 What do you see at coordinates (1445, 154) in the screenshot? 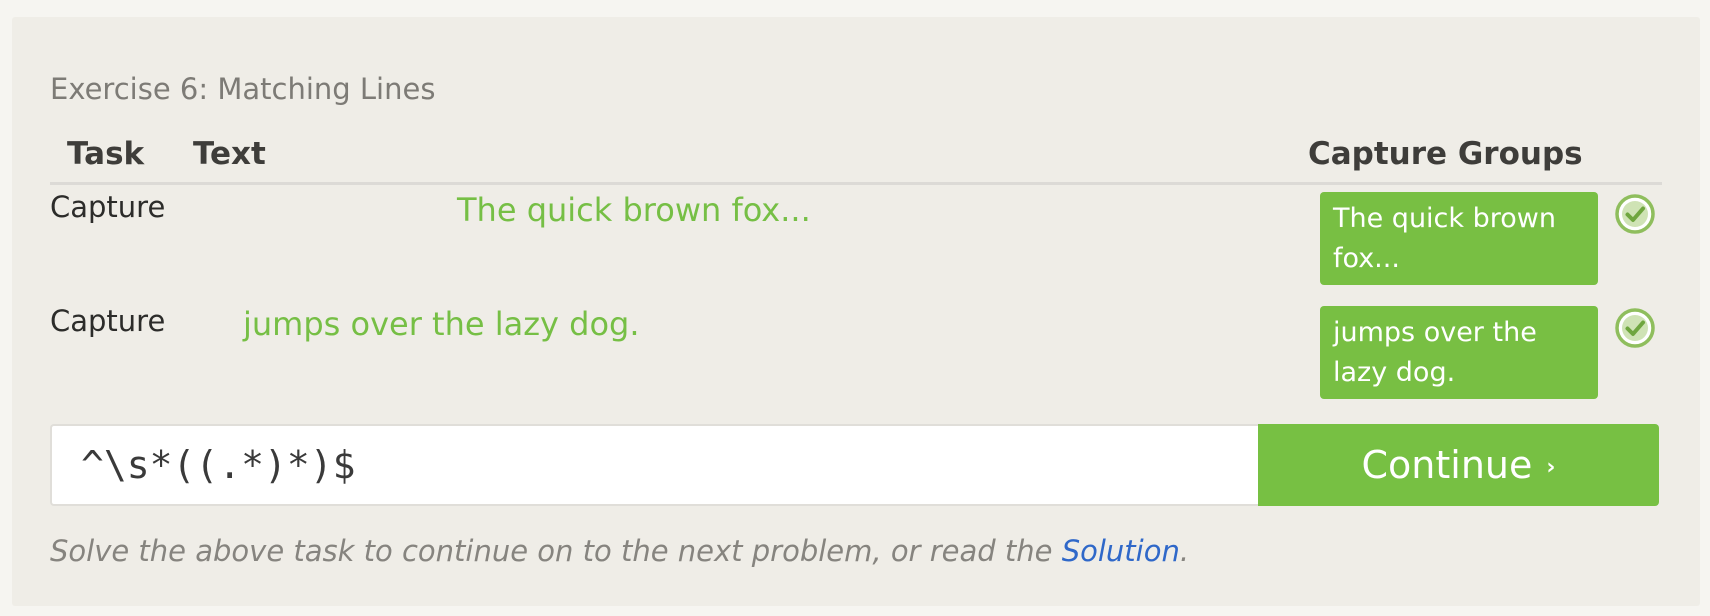
I see `column-header-capture-groups: Capture Groups` at bounding box center [1445, 154].